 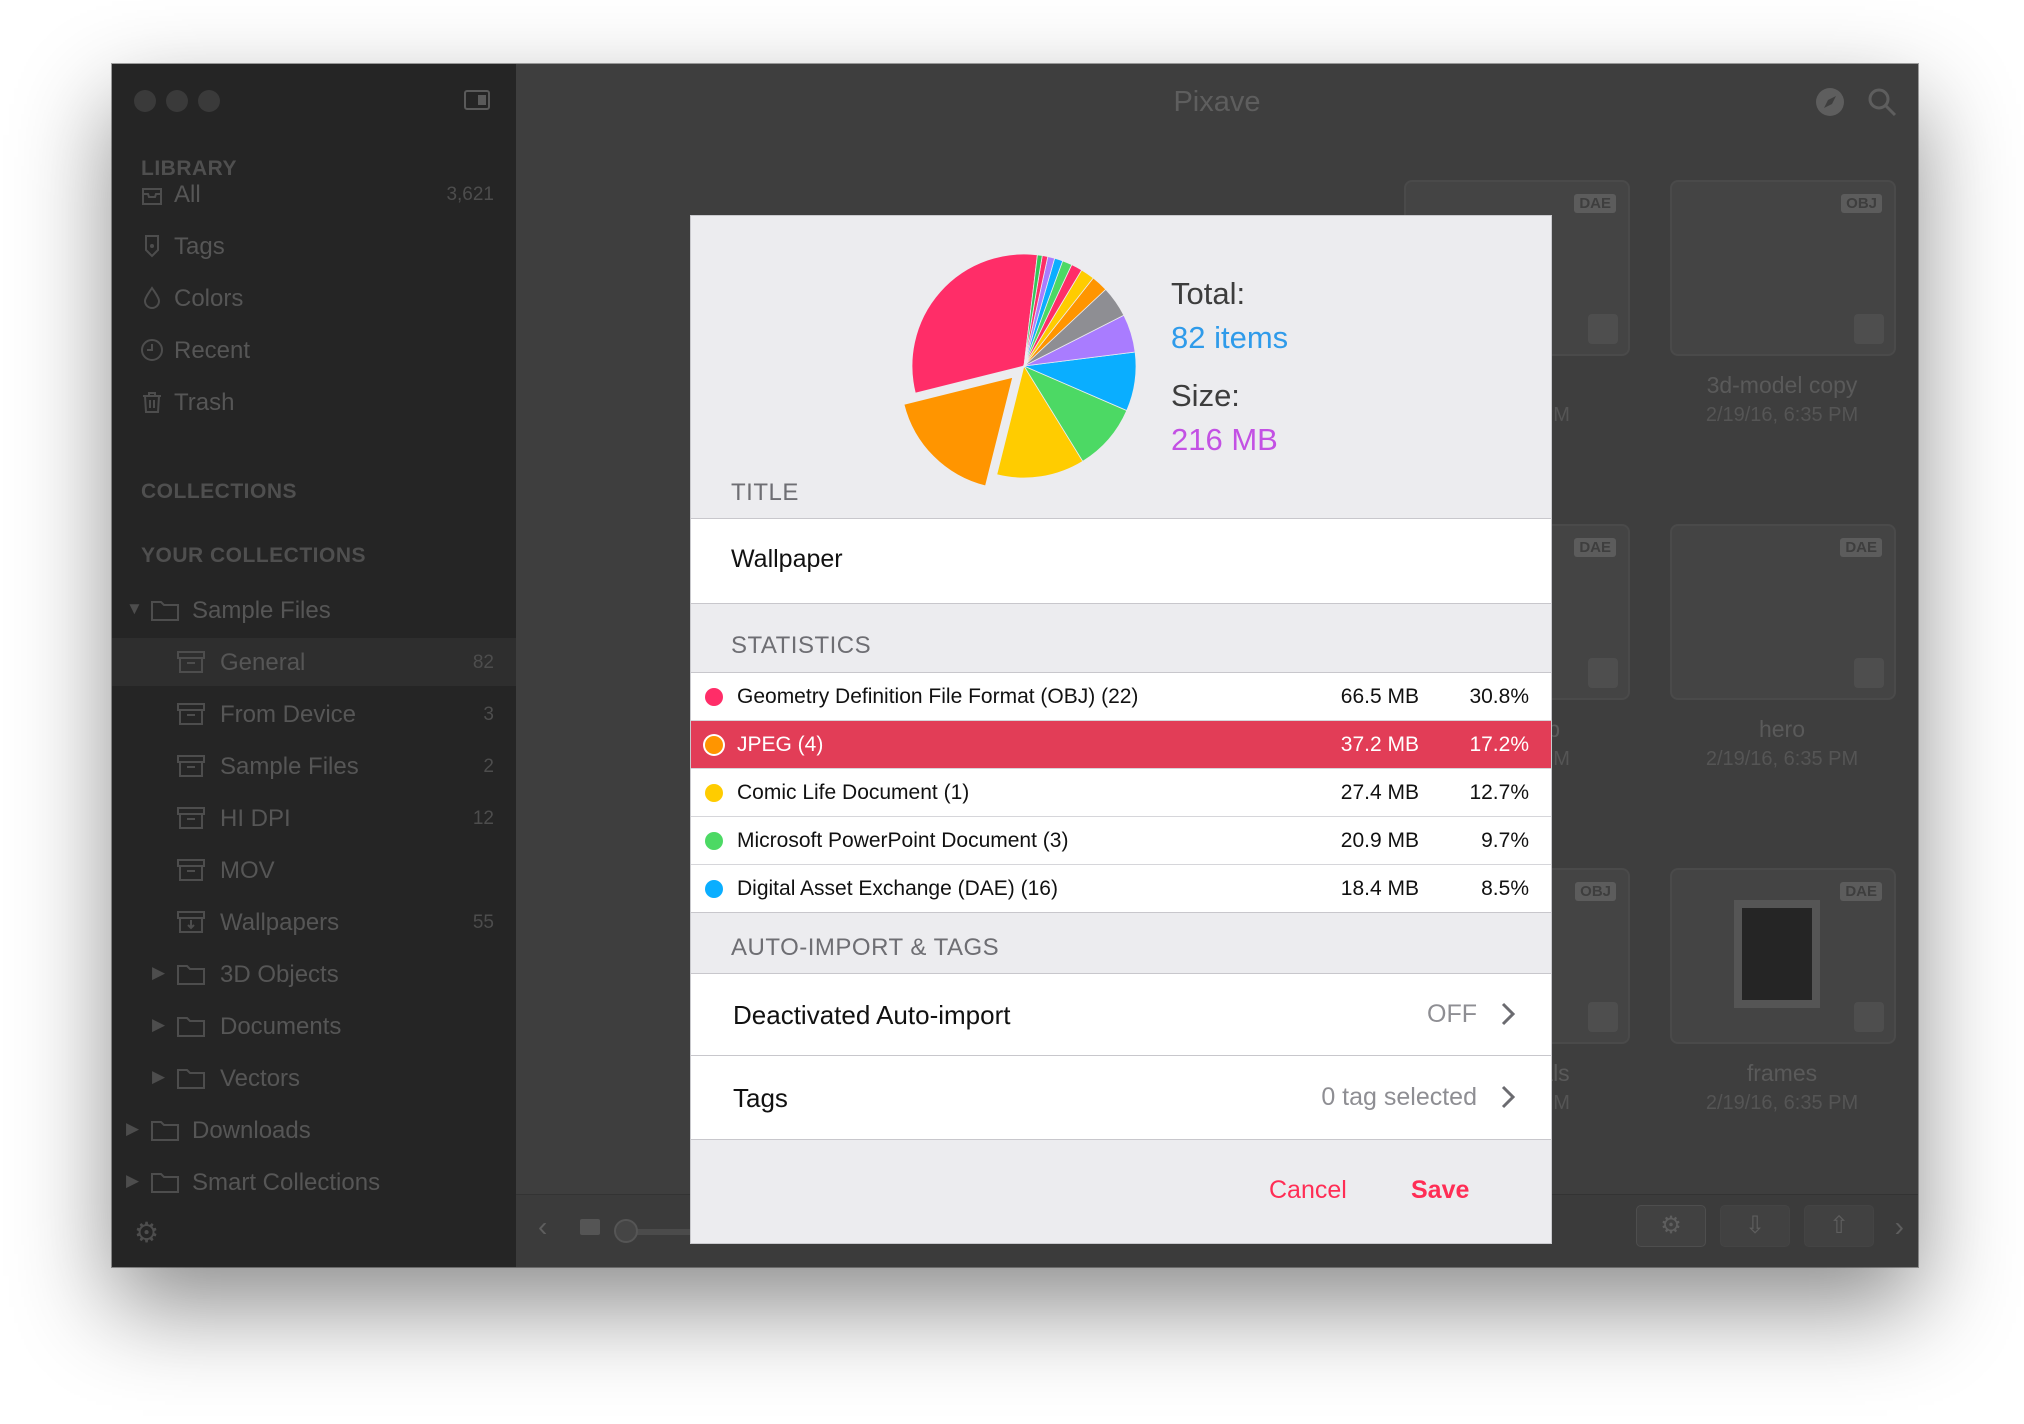 What do you see at coordinates (1882, 102) in the screenshot?
I see `search-icon` at bounding box center [1882, 102].